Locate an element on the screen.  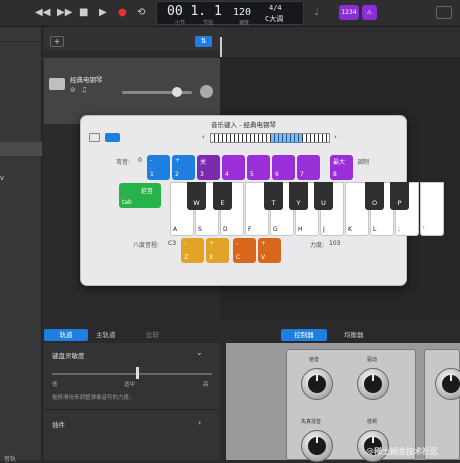
metronome-icon: ⚠ is located at coordinates (369, 12).